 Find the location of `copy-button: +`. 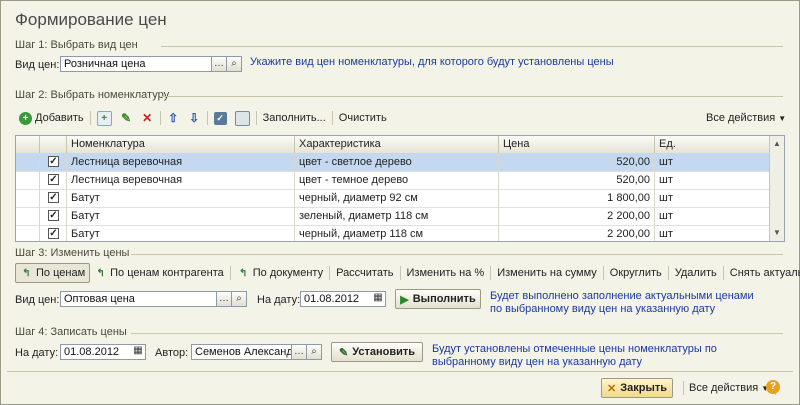

copy-button: + is located at coordinates (104, 118).